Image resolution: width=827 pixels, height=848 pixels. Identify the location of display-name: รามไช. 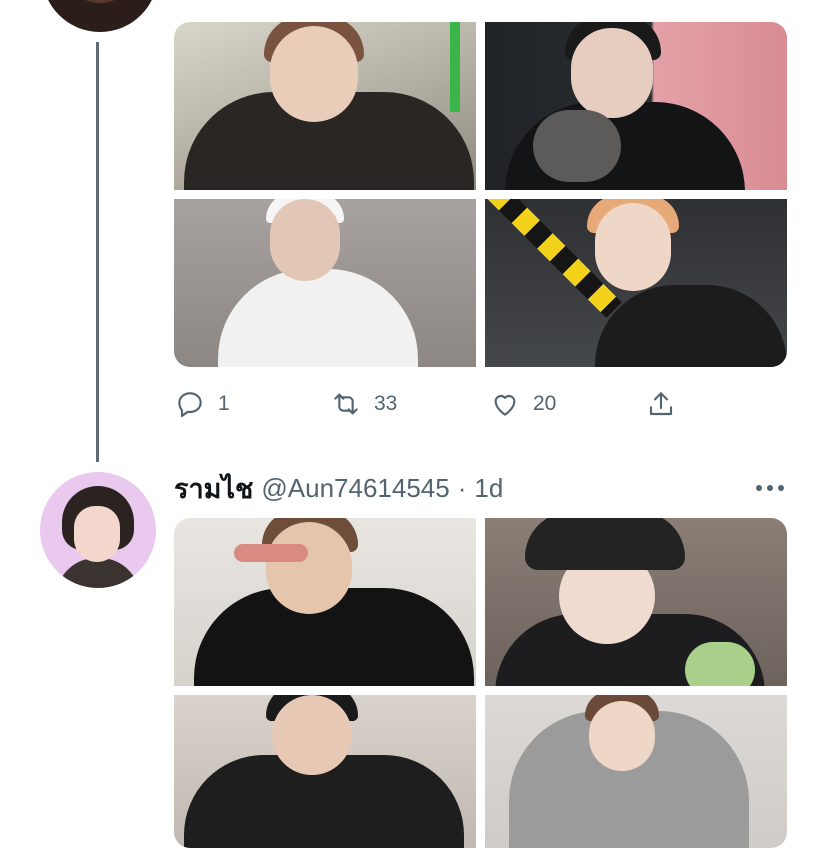
(213, 488).